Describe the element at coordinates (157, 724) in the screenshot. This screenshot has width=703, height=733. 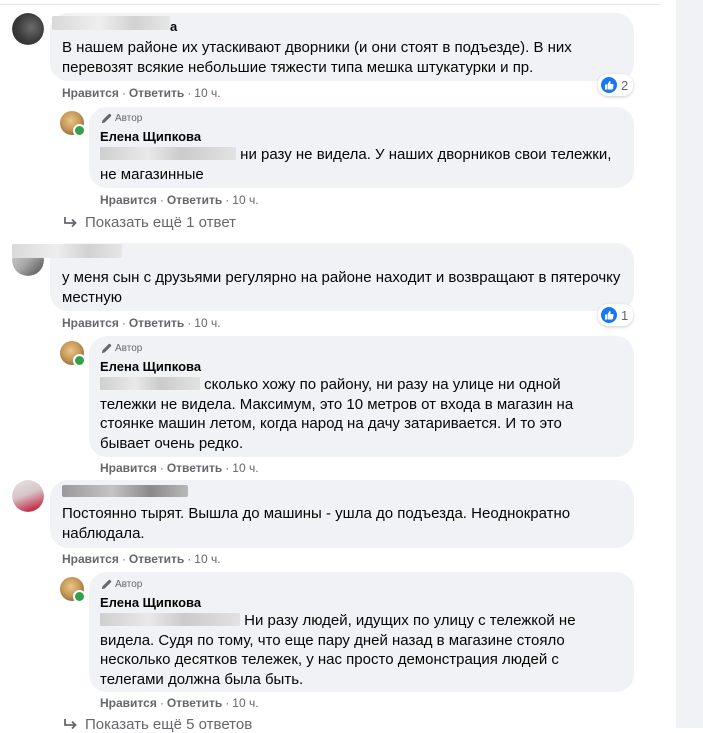
I see `show-more-replies: Показать ещё 5 ответов` at that location.